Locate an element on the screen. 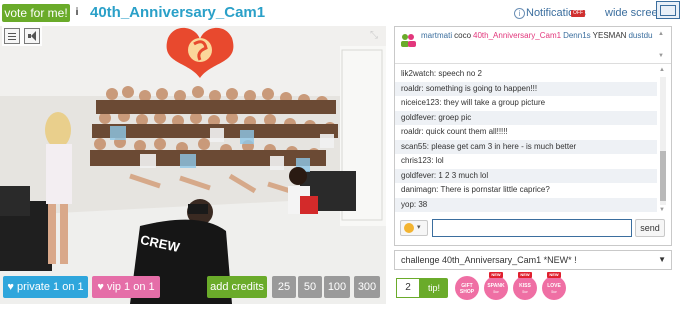 This screenshot has height=321, width=680. vip-show-button: ♥ vip 1 on 1 is located at coordinates (126, 287).